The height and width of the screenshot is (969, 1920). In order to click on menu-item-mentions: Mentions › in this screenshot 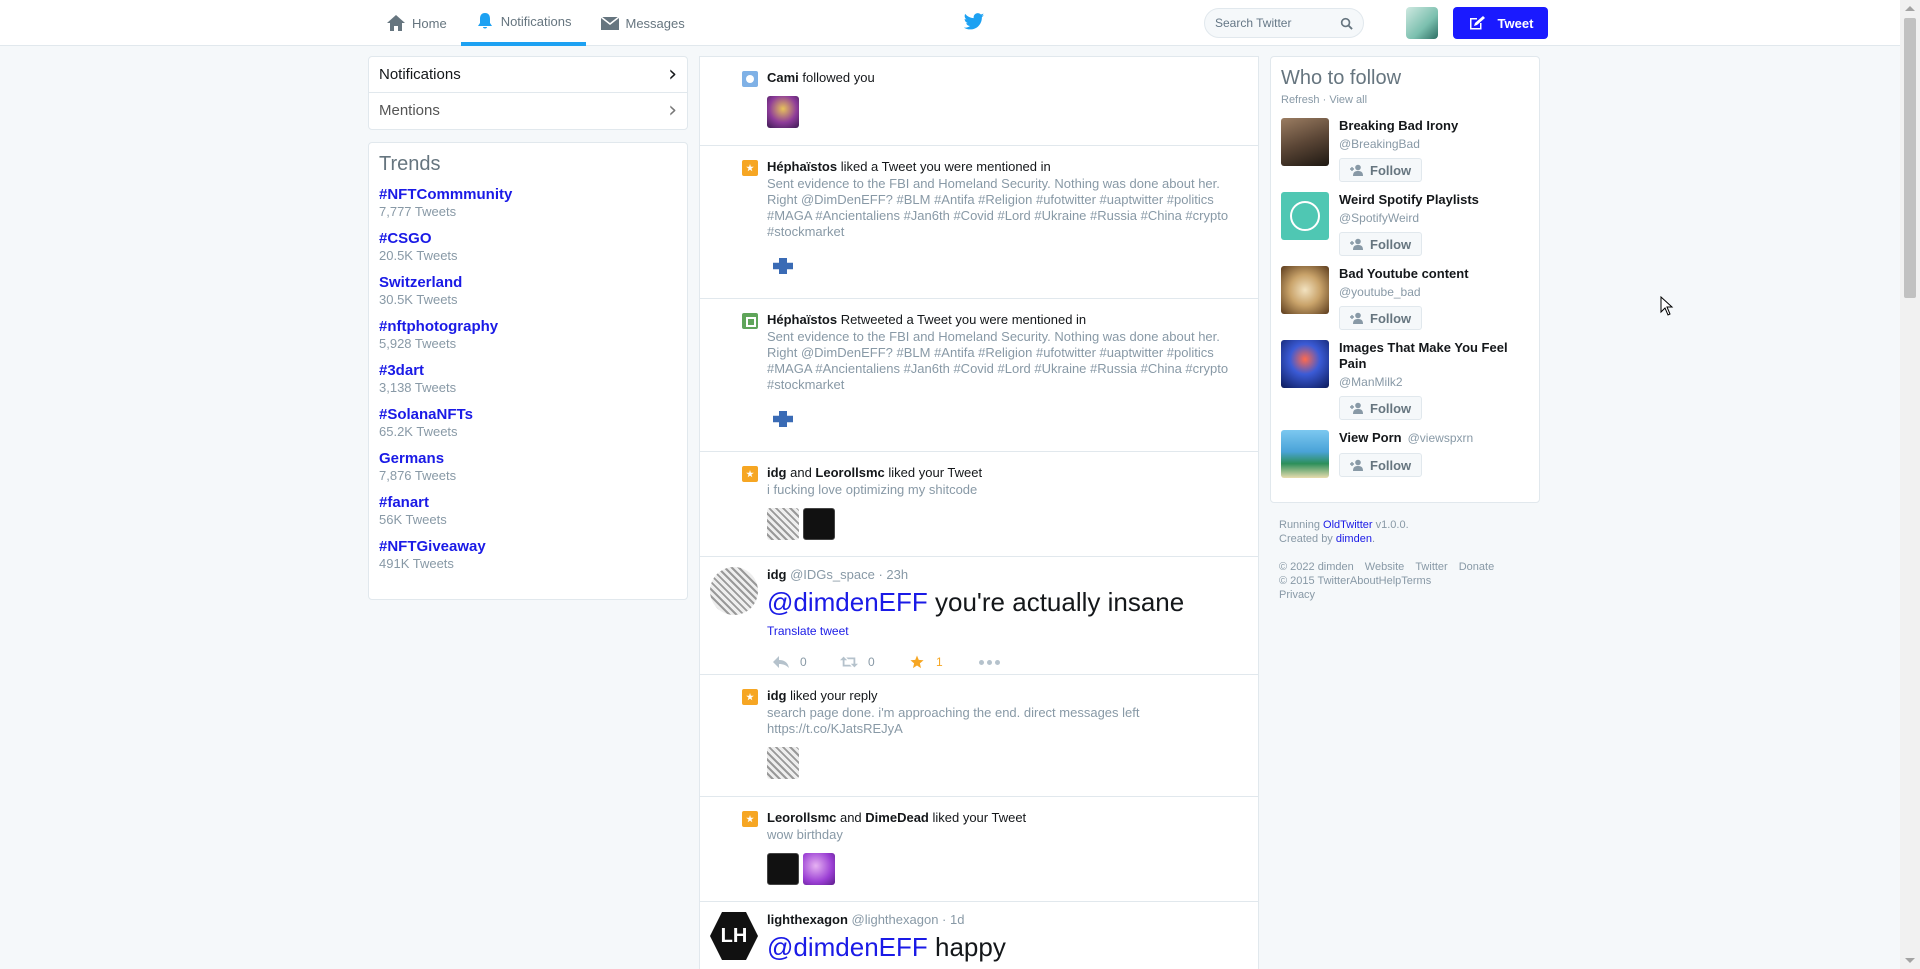, I will do `click(528, 109)`.